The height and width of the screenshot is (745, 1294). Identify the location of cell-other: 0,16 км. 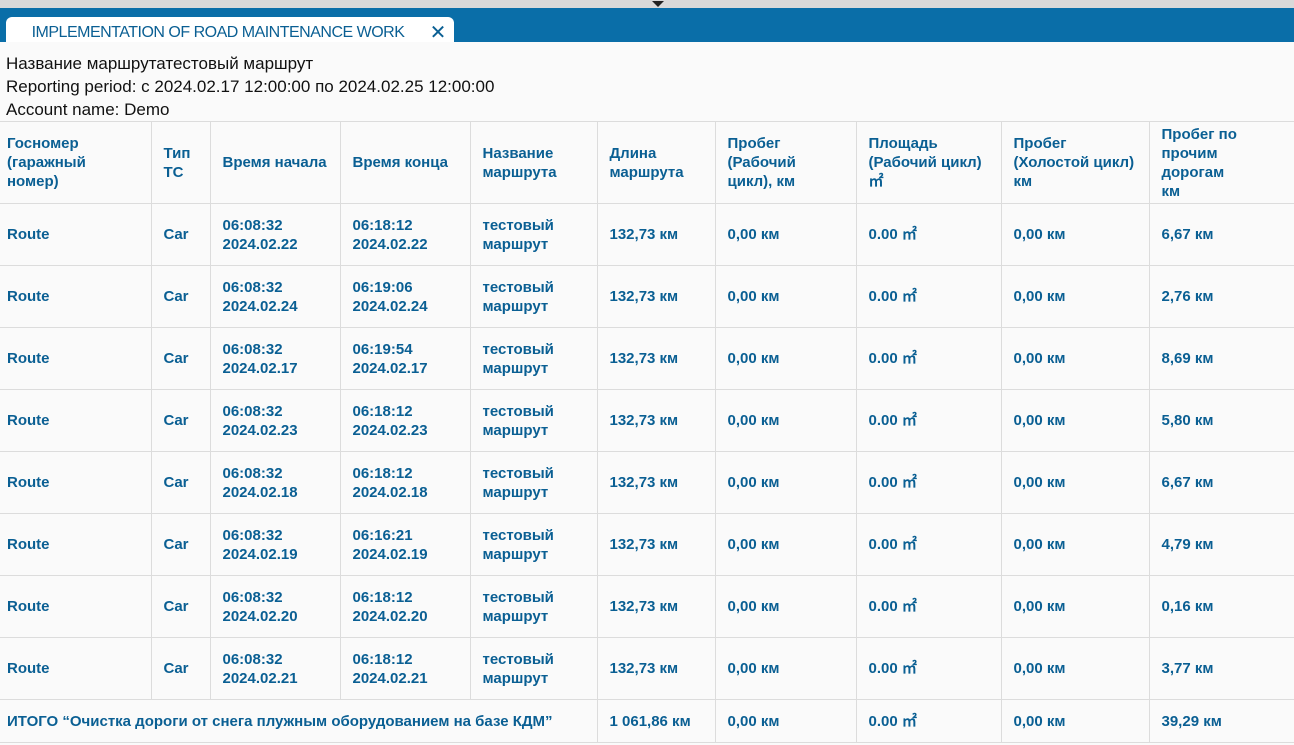
(1221, 606).